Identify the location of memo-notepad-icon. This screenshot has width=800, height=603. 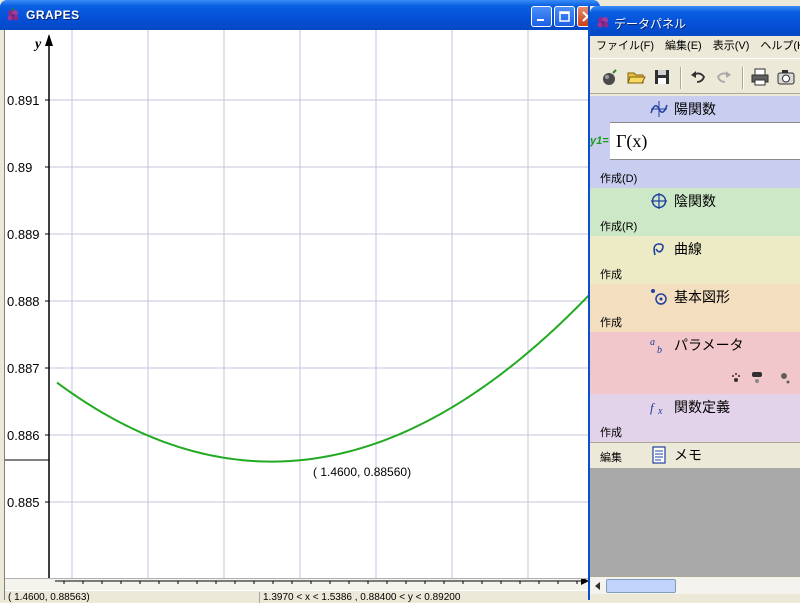
(659, 455).